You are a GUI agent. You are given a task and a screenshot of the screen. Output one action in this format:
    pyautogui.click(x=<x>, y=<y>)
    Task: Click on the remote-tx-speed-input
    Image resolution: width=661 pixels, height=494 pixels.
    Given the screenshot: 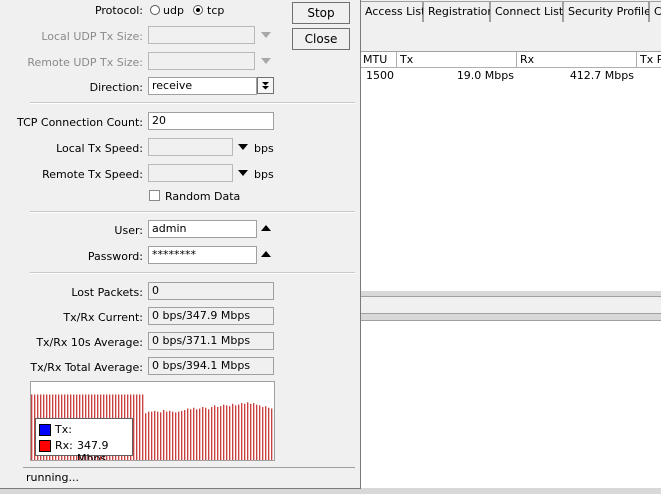 What is the action you would take?
    pyautogui.click(x=190, y=173)
    